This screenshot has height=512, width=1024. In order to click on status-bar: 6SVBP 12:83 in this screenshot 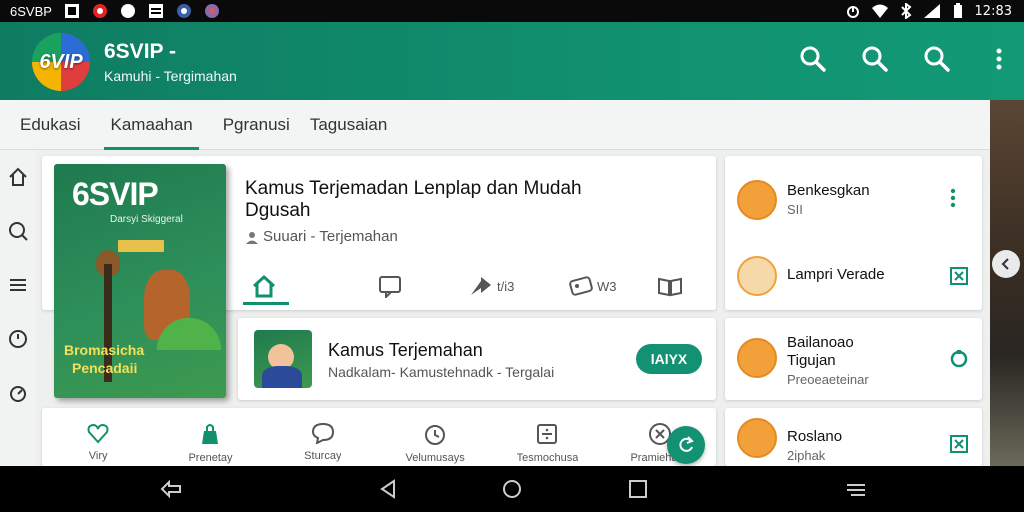, I will do `click(512, 11)`.